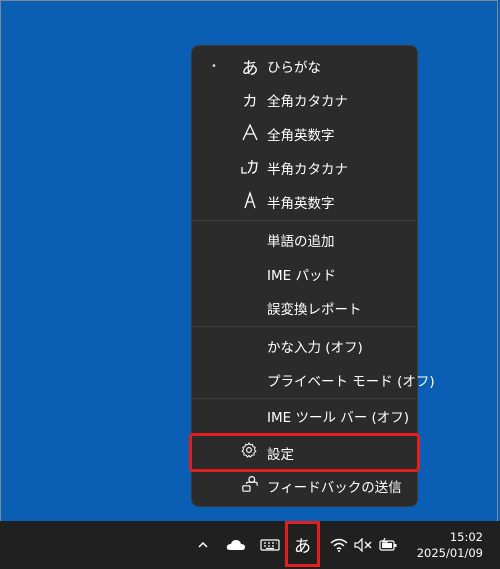 The height and width of the screenshot is (569, 500). I want to click on menu-item-kana-input: かな入力 (オフ), so click(304, 346).